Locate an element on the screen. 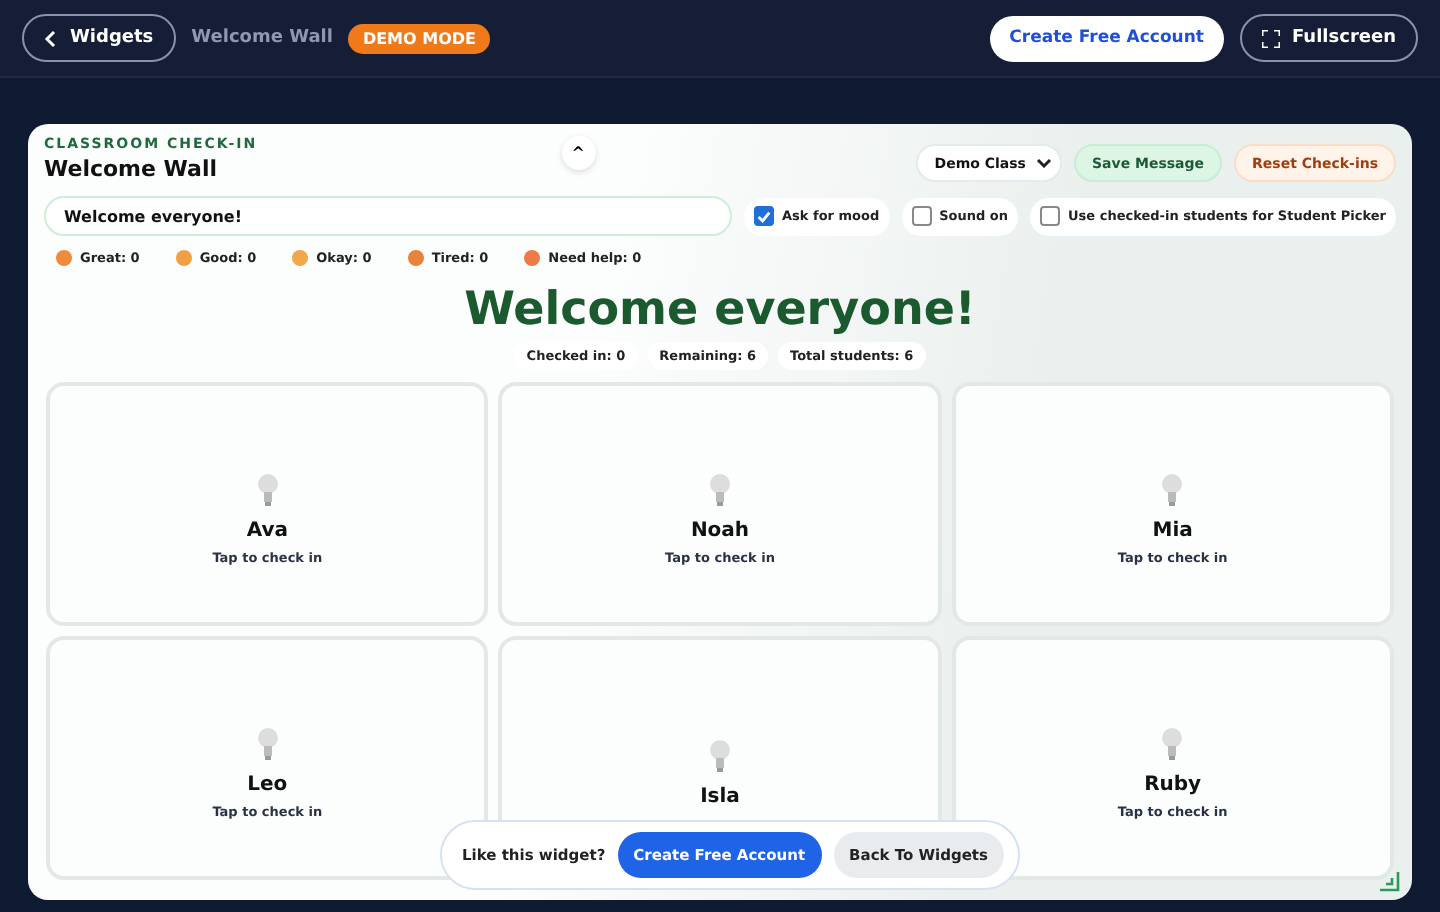 The image size is (1440, 912). student-name: Noah is located at coordinates (720, 530).